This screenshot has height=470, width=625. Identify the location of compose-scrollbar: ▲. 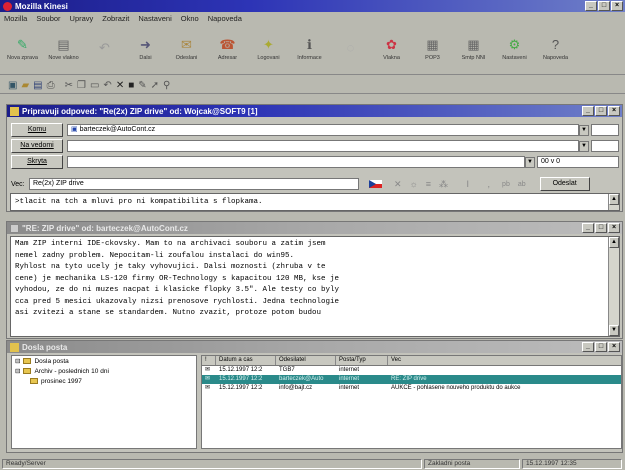
(613, 202).